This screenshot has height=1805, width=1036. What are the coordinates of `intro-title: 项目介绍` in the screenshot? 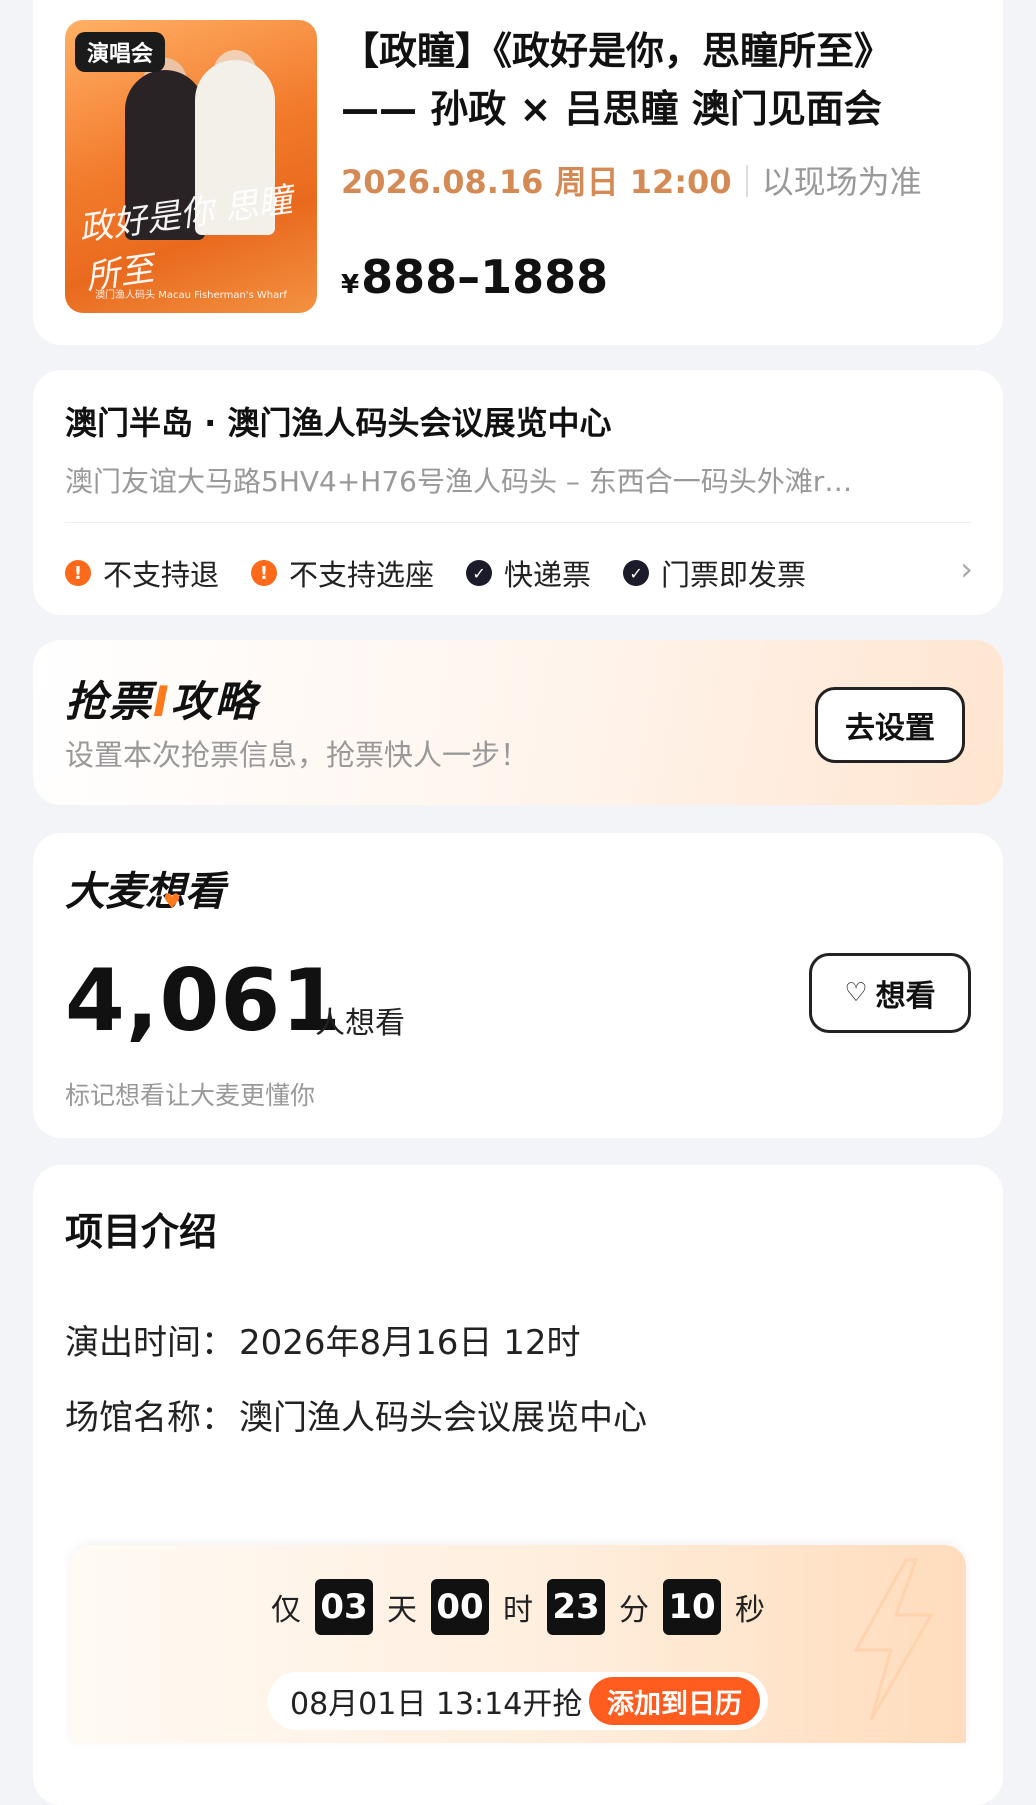 It's located at (141, 1232).